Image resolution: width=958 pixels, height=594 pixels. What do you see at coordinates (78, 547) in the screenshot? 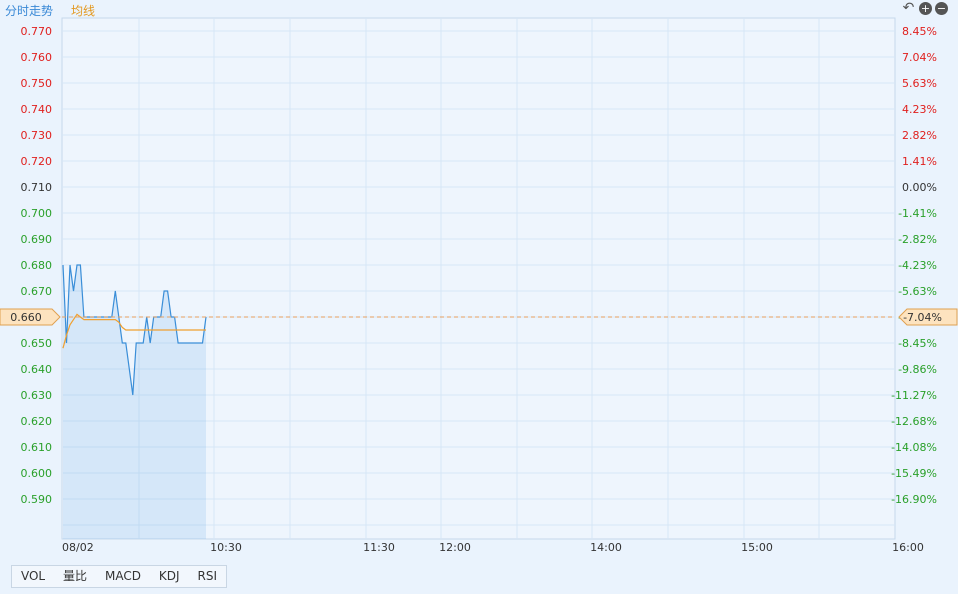
I see `x-date-label: 08/02` at bounding box center [78, 547].